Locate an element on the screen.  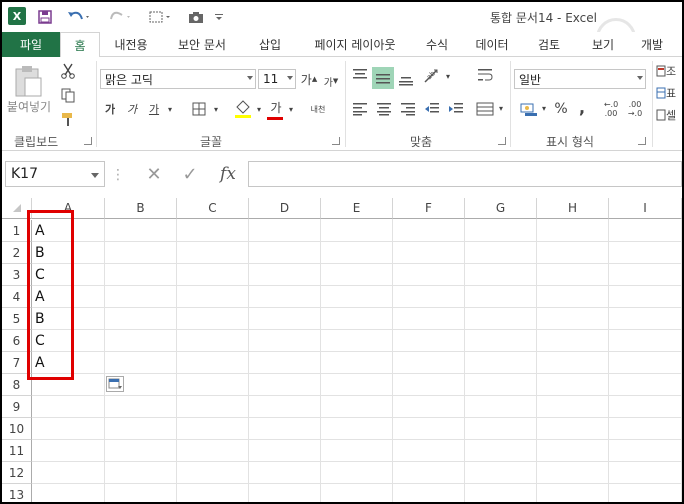
number-group-label: 표시 형식 is located at coordinates (570, 142).